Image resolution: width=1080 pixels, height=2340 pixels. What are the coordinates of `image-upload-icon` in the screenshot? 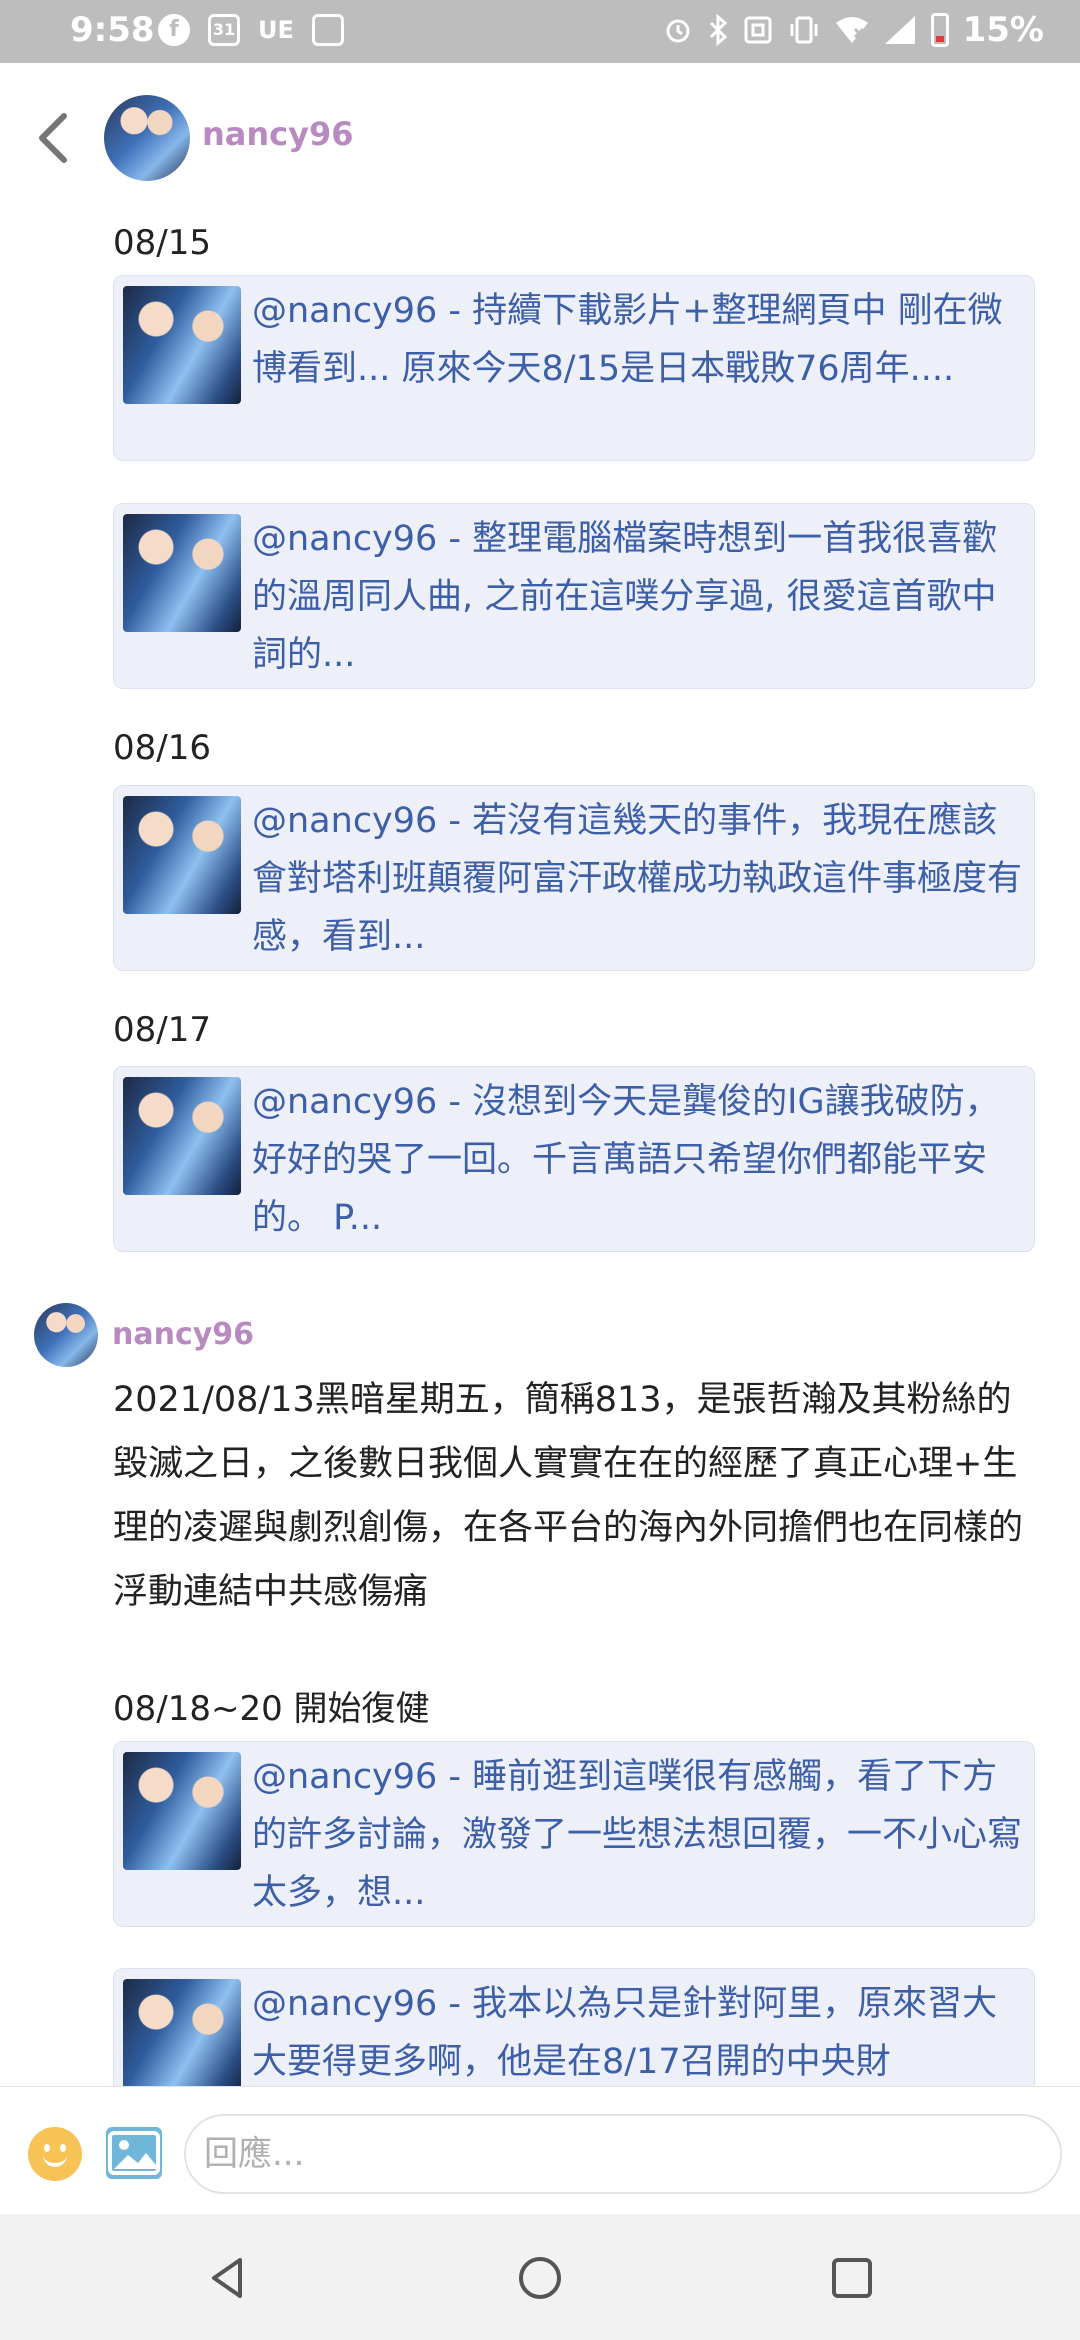 It's located at (134, 2153).